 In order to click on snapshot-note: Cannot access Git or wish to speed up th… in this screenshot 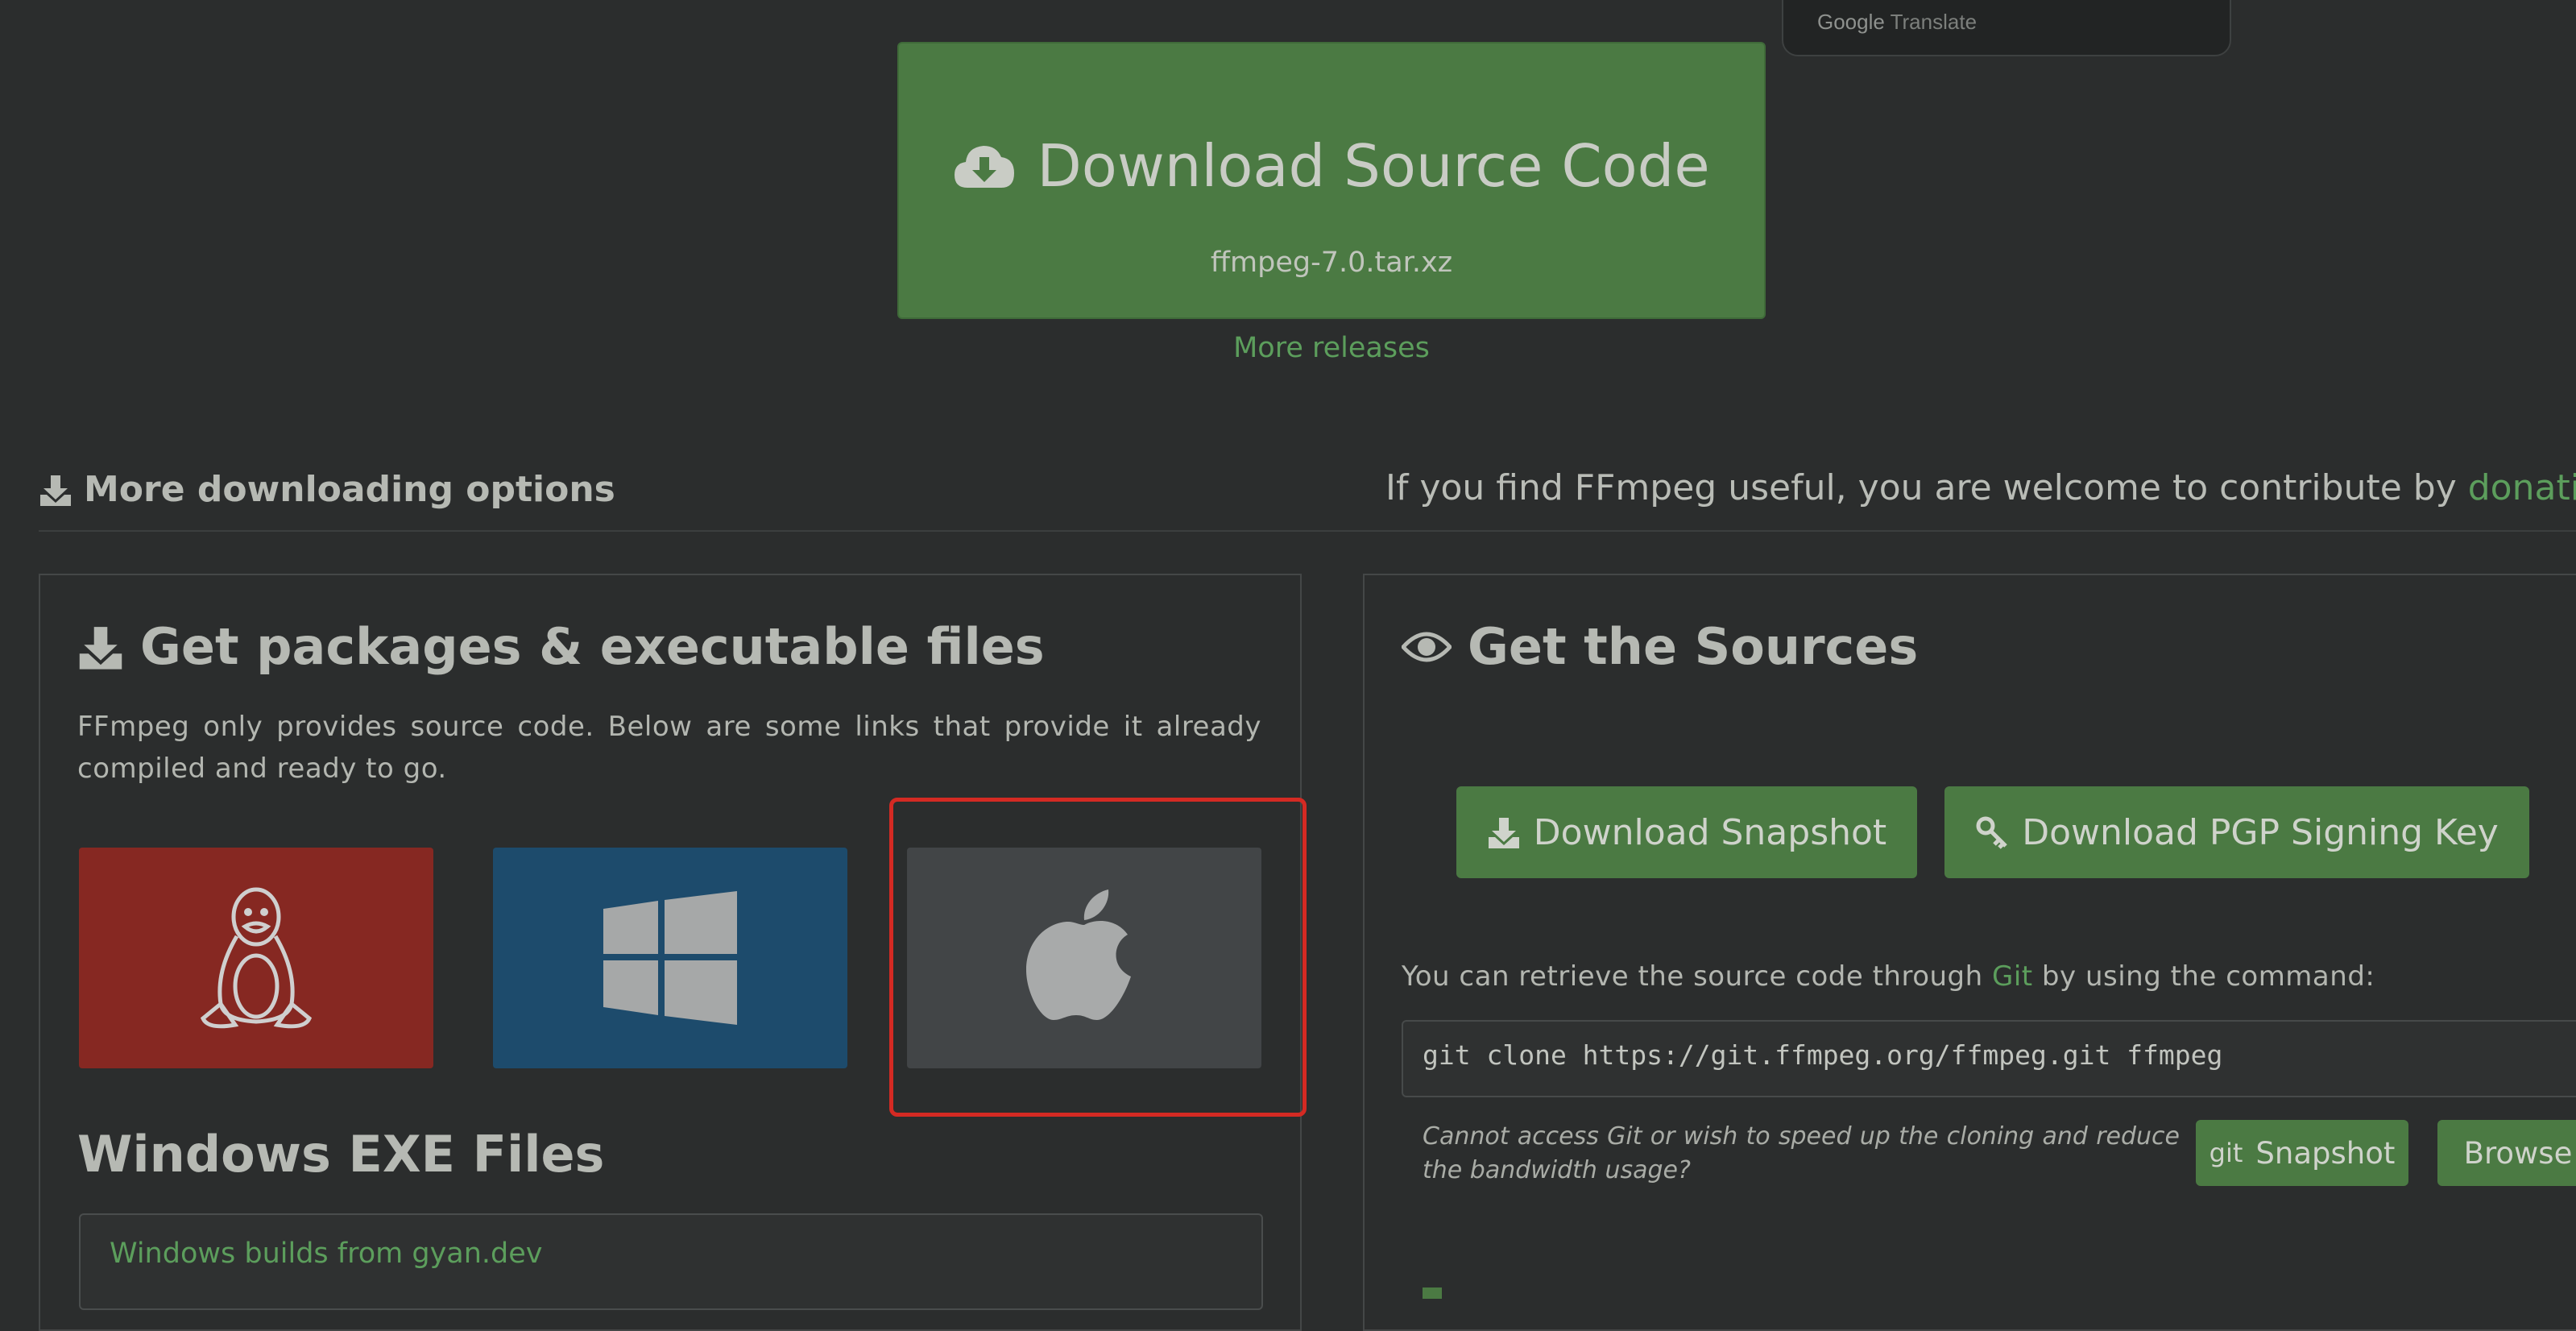, I will do `click(1801, 1153)`.